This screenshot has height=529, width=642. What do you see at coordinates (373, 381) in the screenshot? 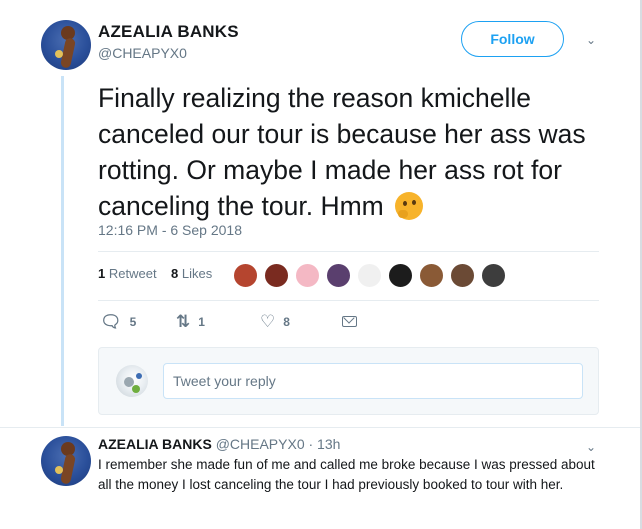
I see `reply-input: Tweet your reply` at bounding box center [373, 381].